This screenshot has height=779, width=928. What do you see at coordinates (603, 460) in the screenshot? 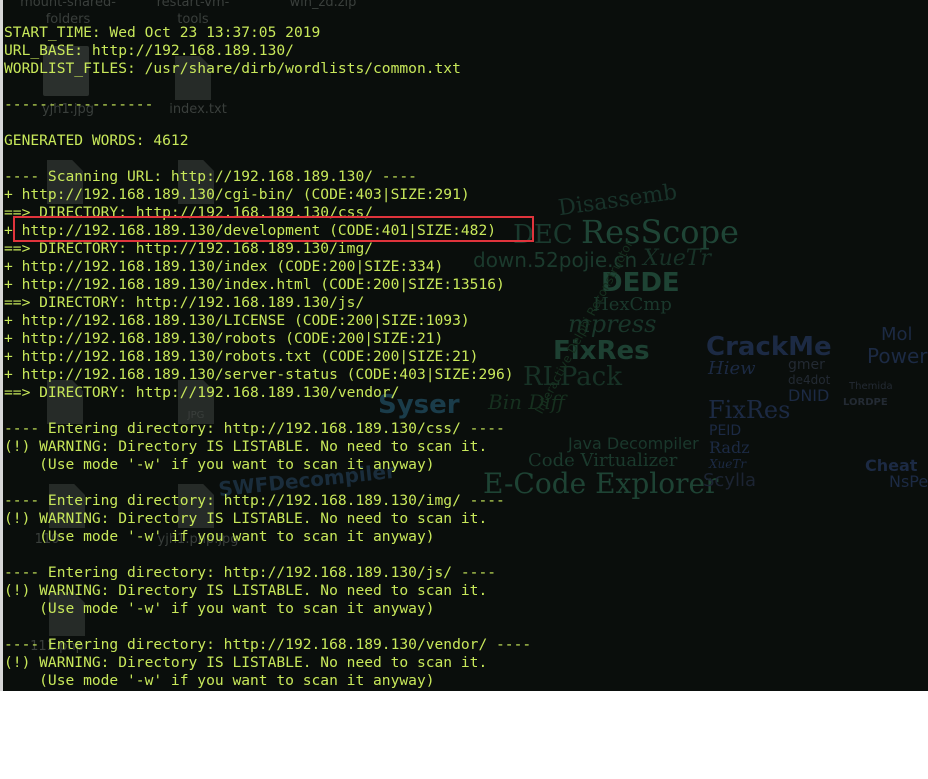
I see `wallpaper-word: Code Virtualizer` at bounding box center [603, 460].